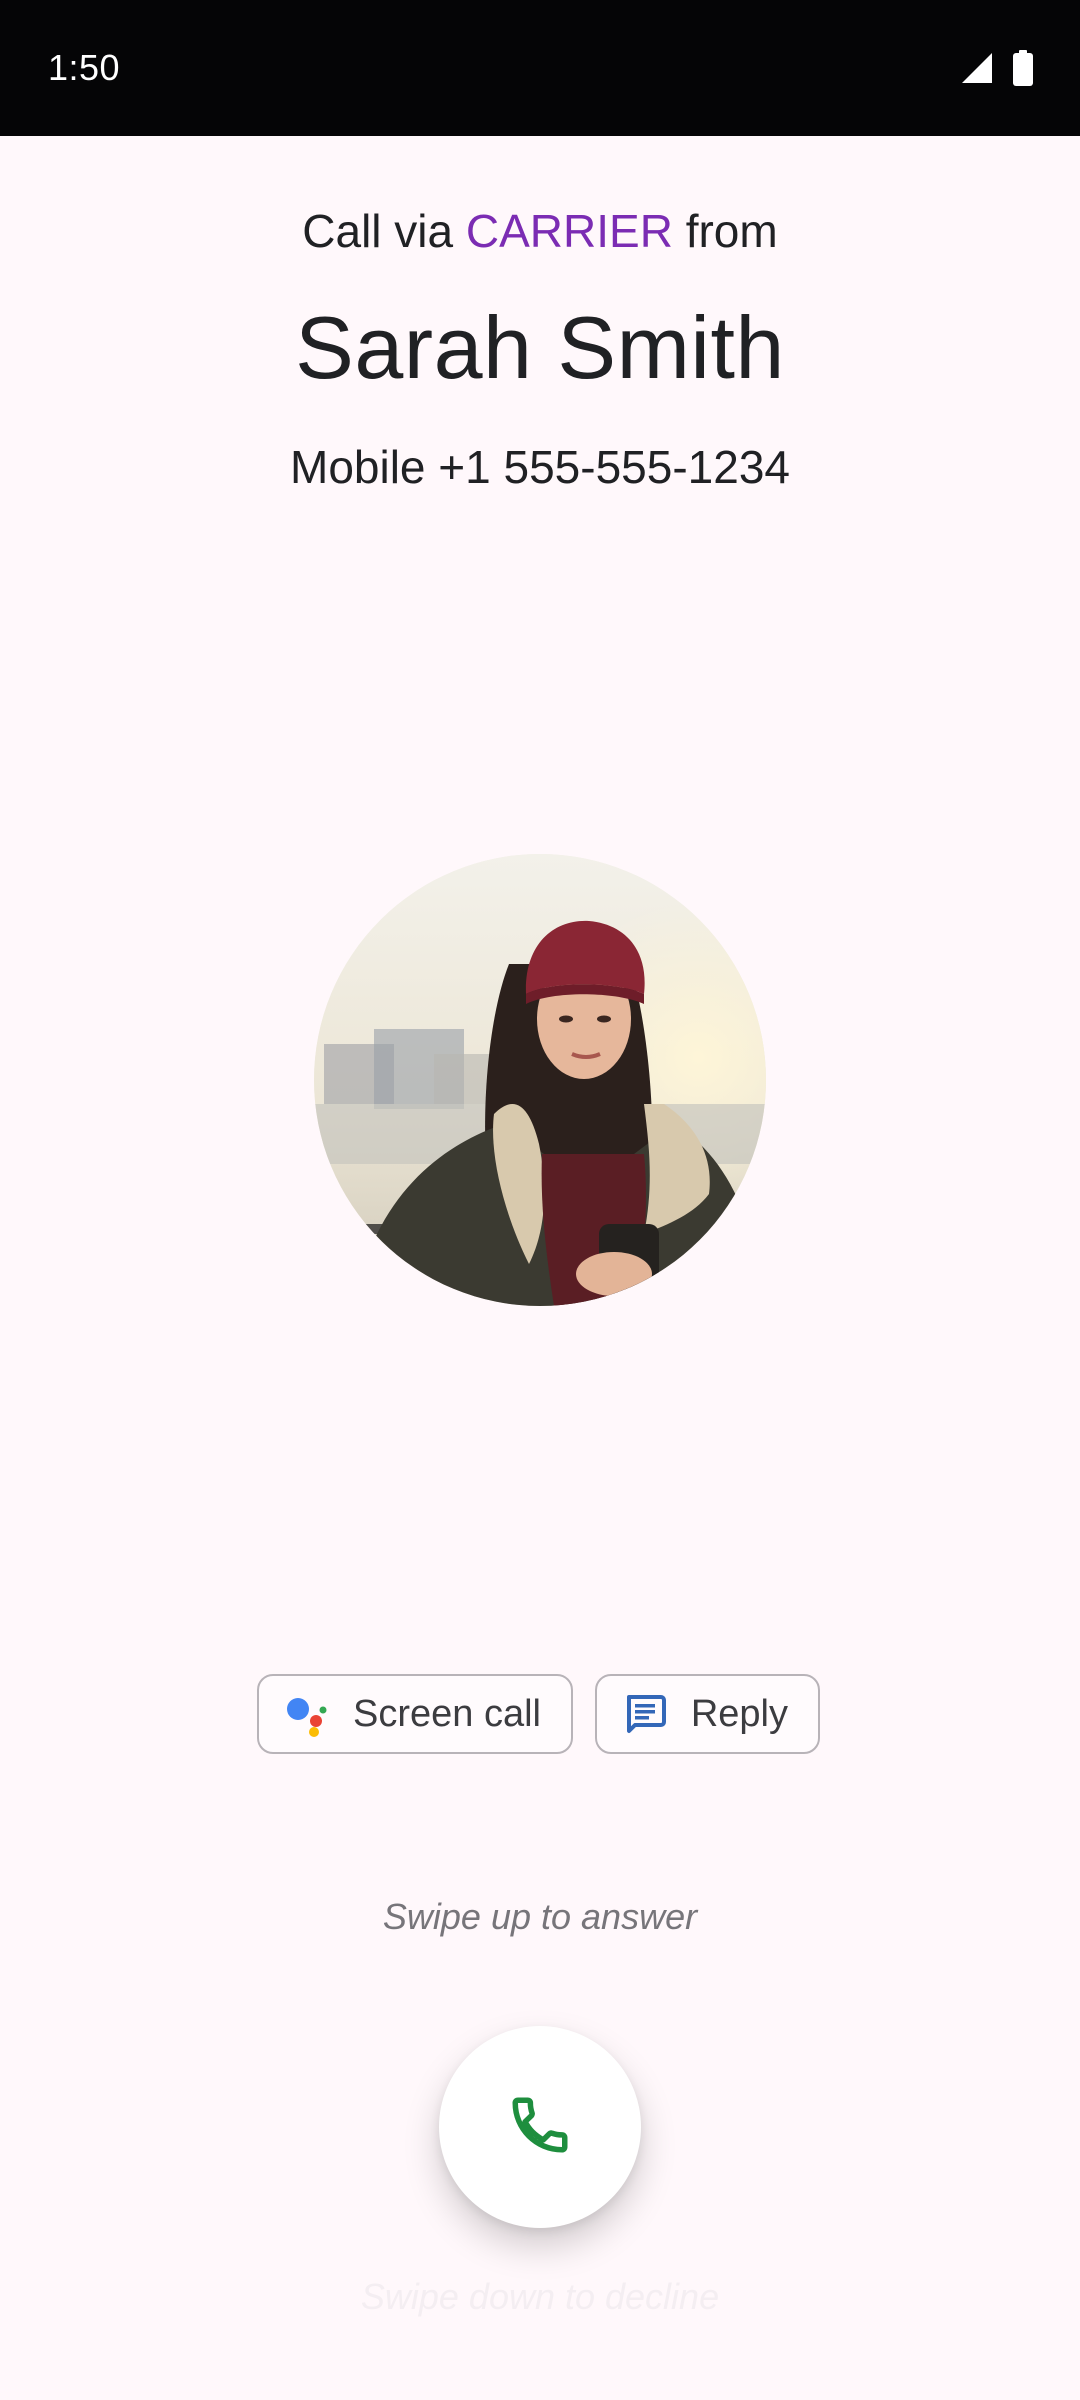 The height and width of the screenshot is (2400, 1080). What do you see at coordinates (384, 231) in the screenshot?
I see `call-via-prefix: Call via` at bounding box center [384, 231].